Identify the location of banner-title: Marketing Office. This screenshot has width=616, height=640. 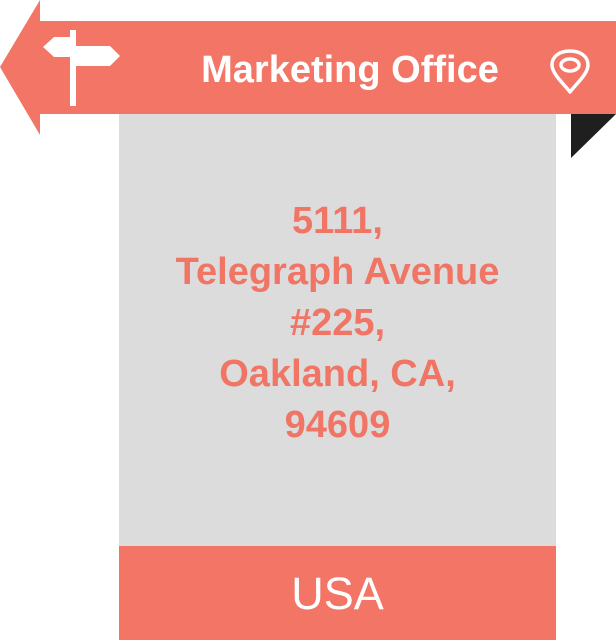
(350, 70).